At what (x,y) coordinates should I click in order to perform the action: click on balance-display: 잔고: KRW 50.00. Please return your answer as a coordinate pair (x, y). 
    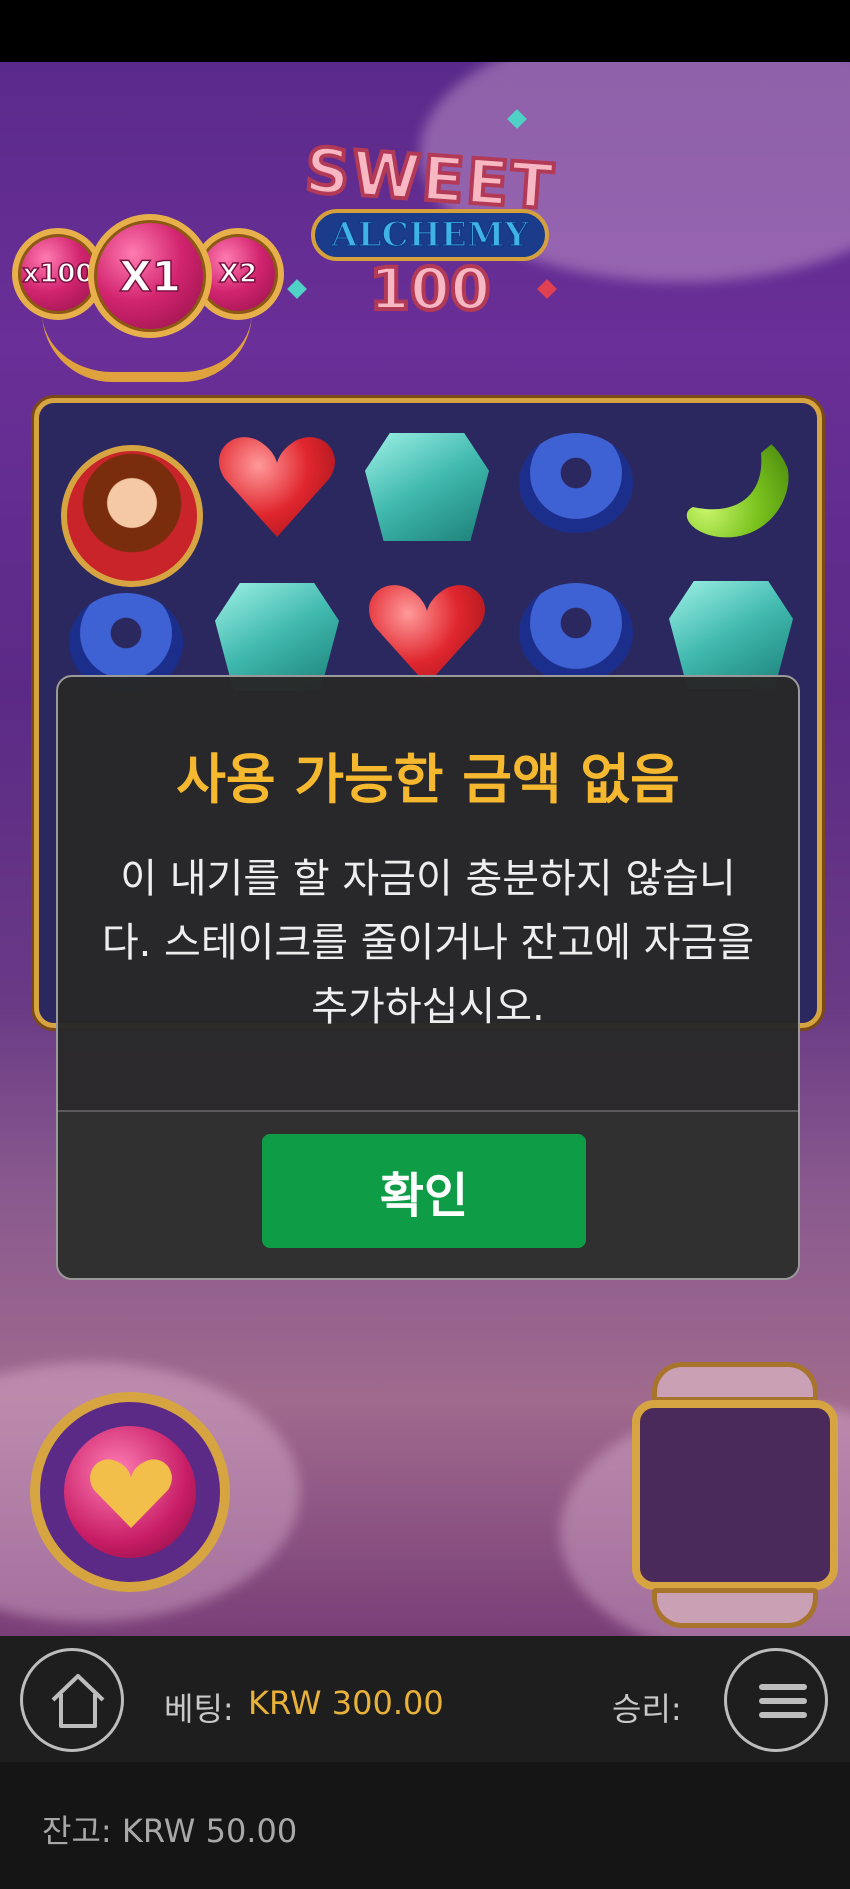
    Looking at the image, I should click on (169, 1829).